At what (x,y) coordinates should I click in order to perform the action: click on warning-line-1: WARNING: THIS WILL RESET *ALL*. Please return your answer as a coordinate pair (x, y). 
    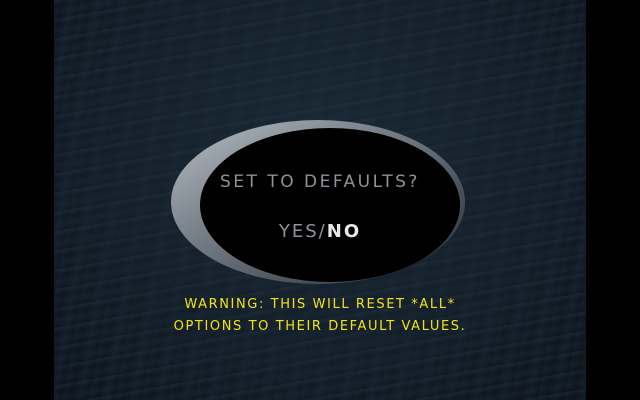
    Looking at the image, I should click on (320, 304).